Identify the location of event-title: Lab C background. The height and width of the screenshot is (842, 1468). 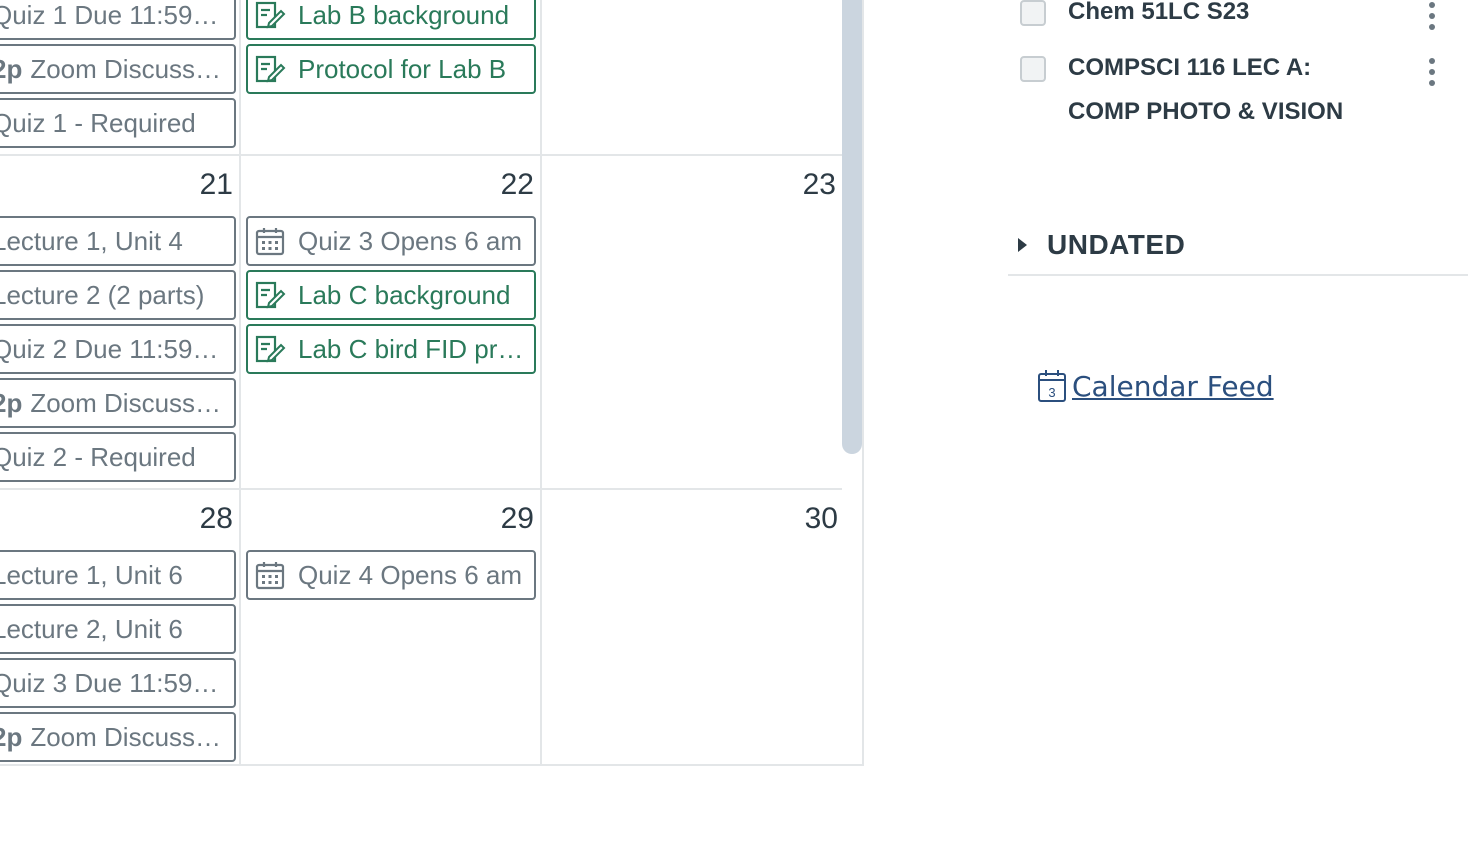
(404, 294).